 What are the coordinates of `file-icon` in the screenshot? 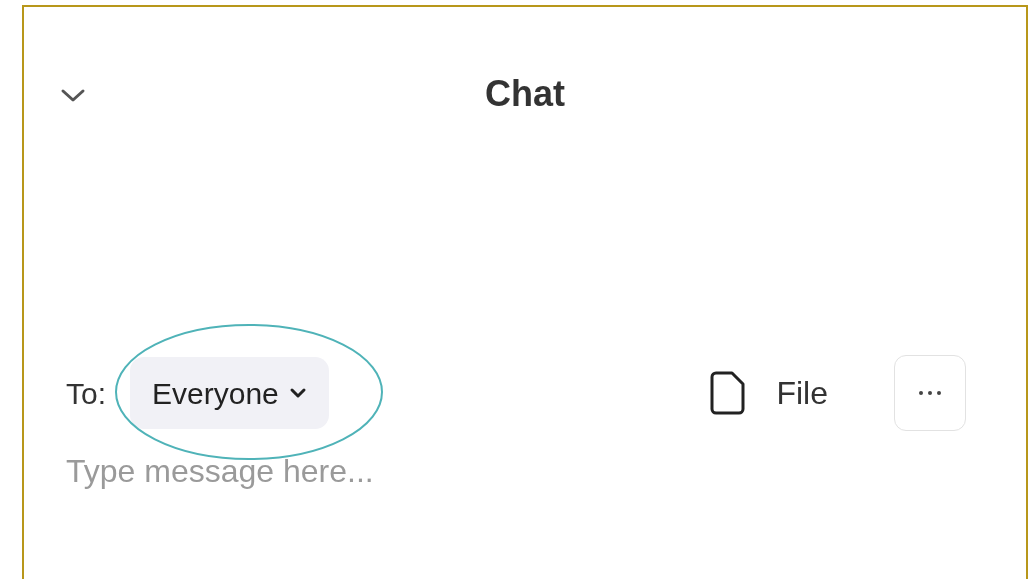 It's located at (727, 393).